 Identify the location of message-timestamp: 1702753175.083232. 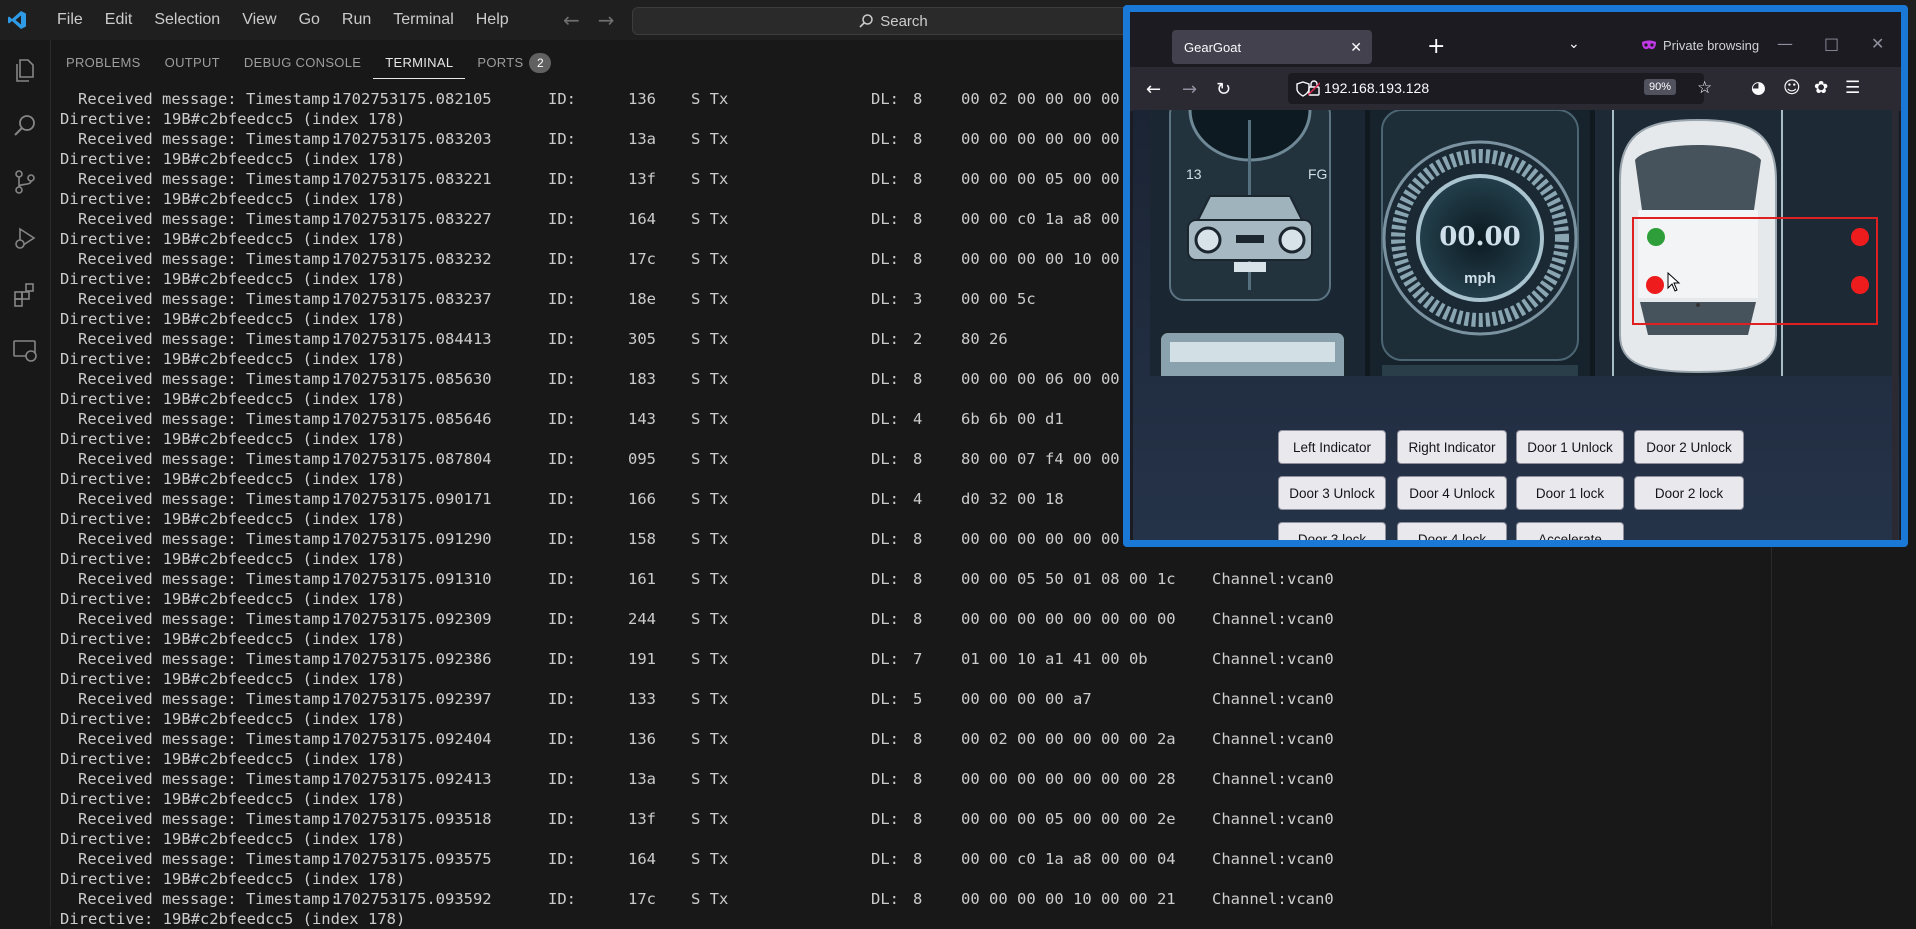
(412, 259).